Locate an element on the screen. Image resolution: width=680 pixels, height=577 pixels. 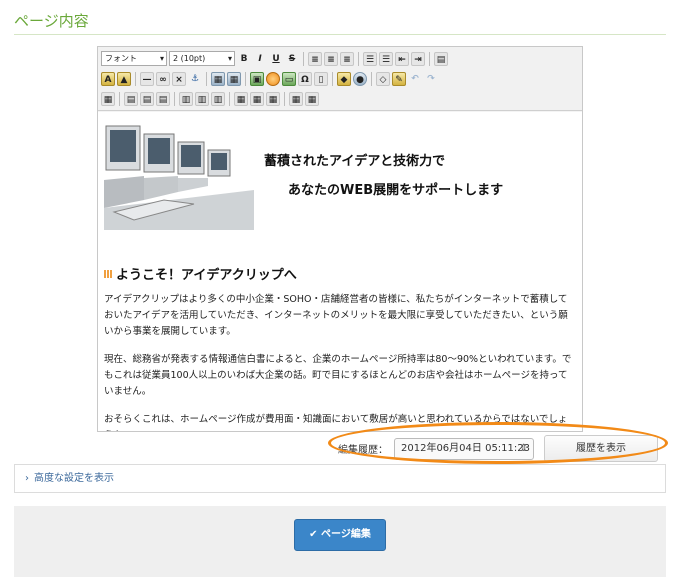
outdent-icon: ⇤ is located at coordinates (402, 58).